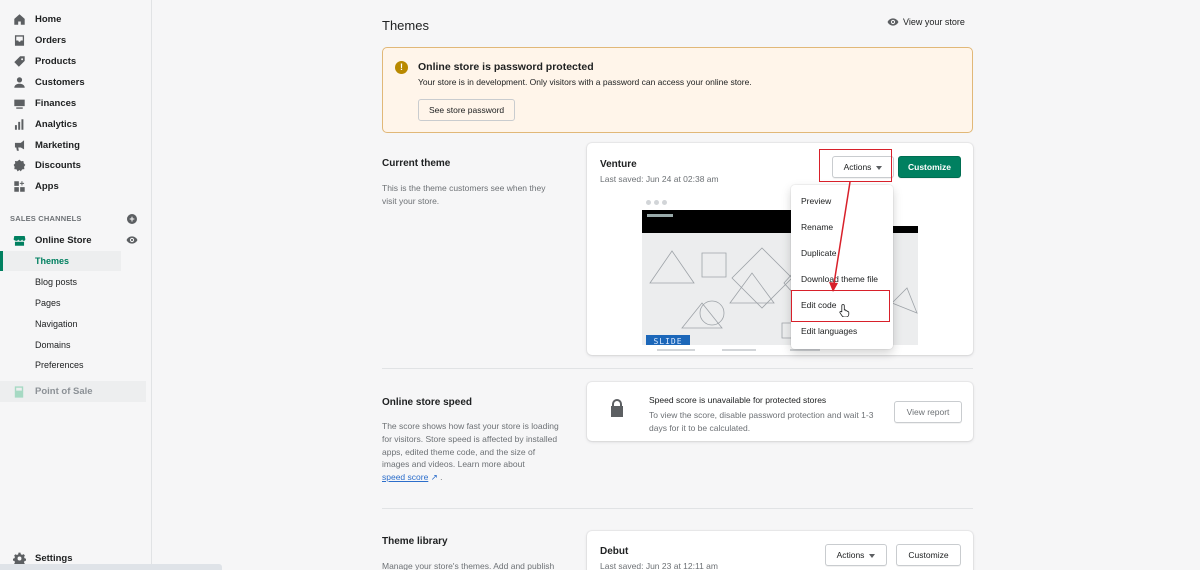 This screenshot has width=1200, height=570. I want to click on nav-label: Orders, so click(51, 40).